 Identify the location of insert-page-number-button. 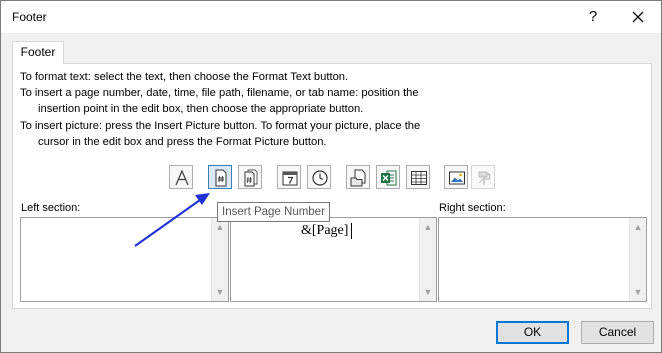
(220, 177).